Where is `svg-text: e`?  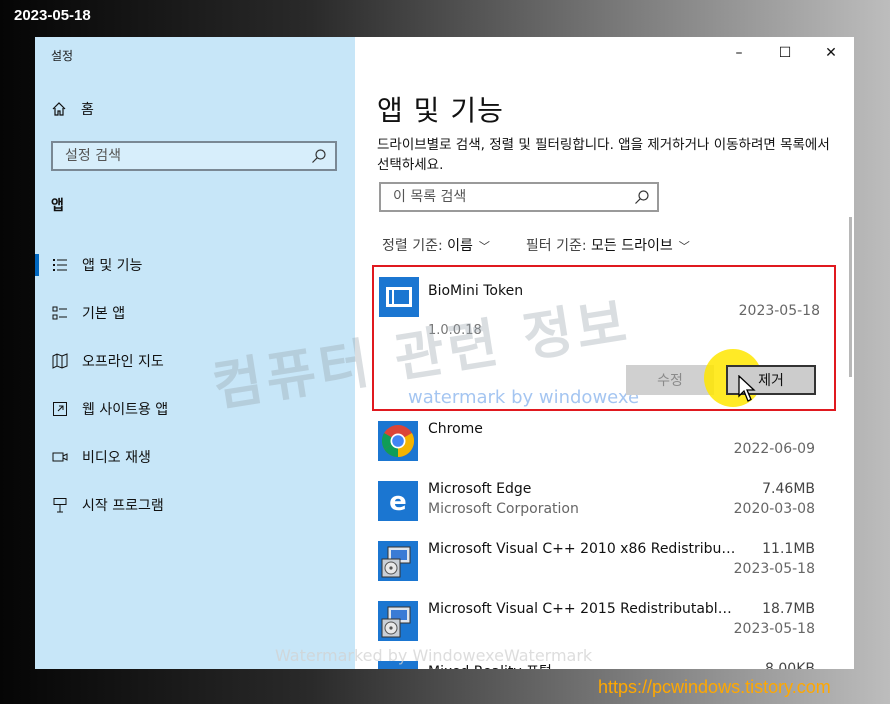 svg-text: e is located at coordinates (398, 502).